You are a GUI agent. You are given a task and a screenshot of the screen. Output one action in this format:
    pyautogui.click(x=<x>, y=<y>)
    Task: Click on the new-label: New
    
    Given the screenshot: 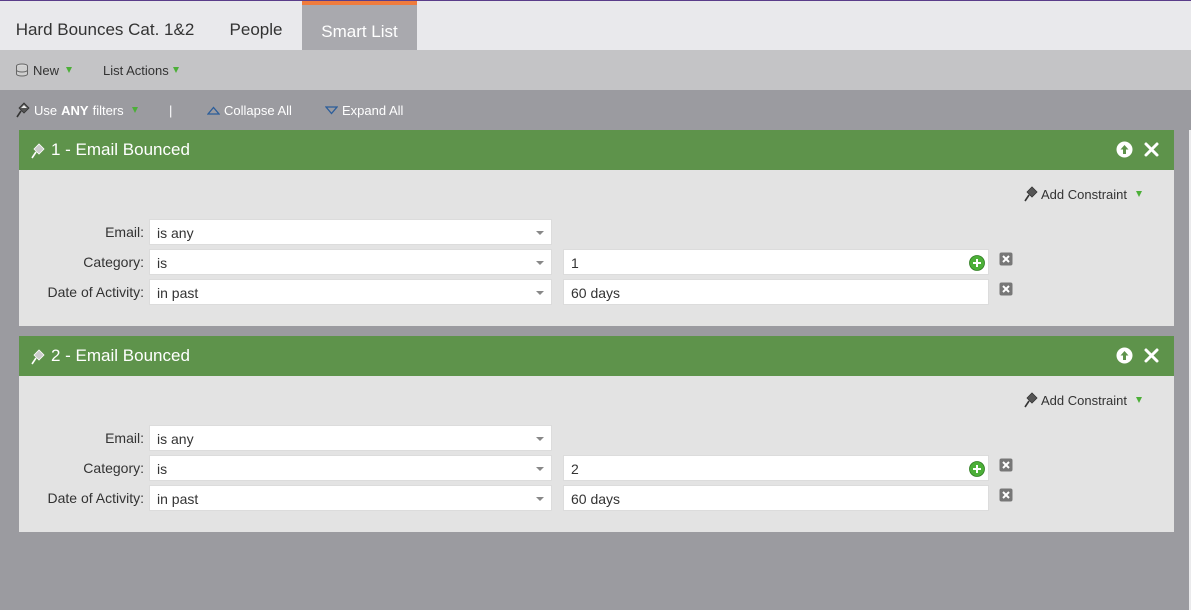 What is the action you would take?
    pyautogui.click(x=46, y=70)
    